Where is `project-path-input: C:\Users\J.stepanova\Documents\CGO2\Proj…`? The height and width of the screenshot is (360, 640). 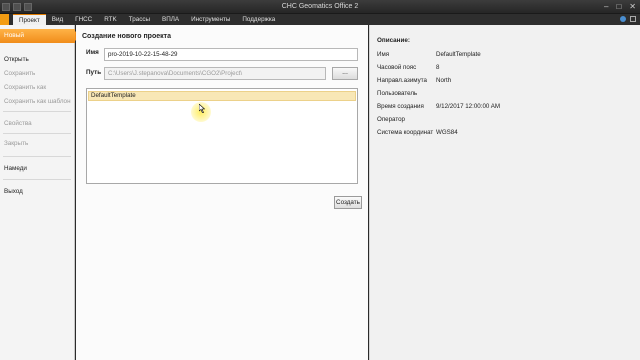 project-path-input: C:\Users\J.stepanova\Documents\CGO2\Proj… is located at coordinates (215, 73).